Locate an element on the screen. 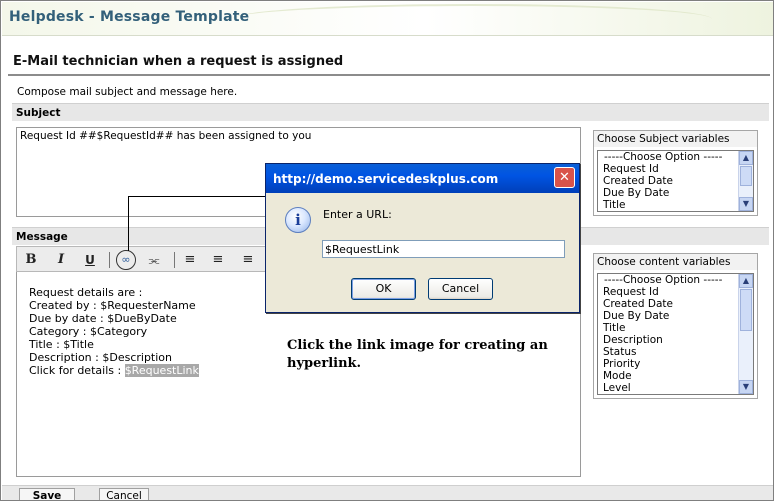 The image size is (774, 501). save-button: Save is located at coordinates (47, 494).